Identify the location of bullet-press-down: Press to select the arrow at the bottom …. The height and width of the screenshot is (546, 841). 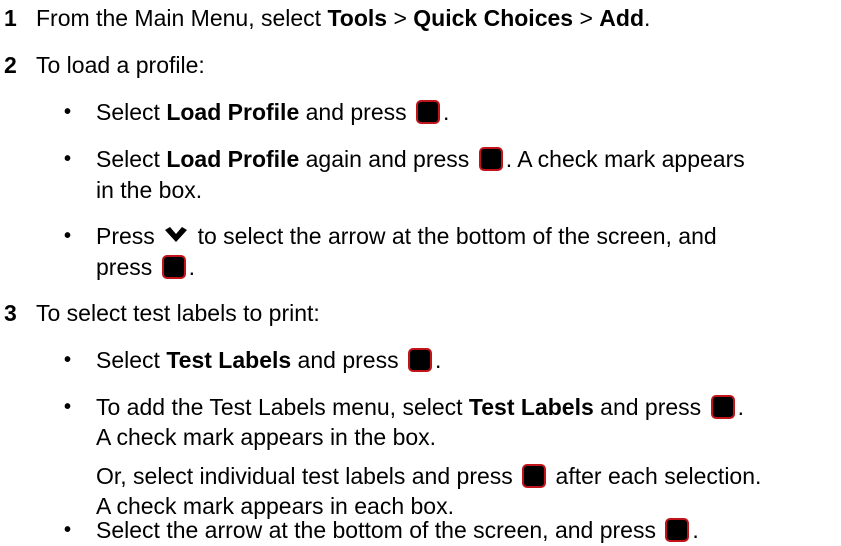
(406, 236).